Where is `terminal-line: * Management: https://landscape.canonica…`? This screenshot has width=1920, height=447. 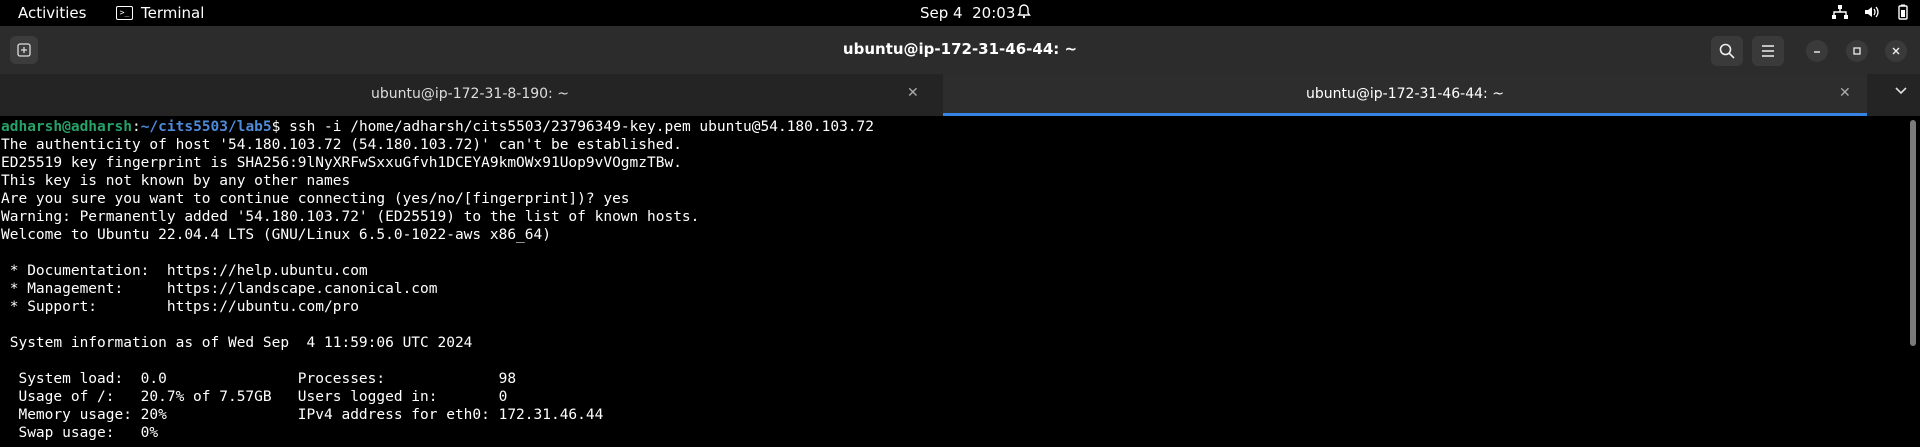
terminal-line: * Management: https://landscape.canonica… is located at coordinates (219, 289).